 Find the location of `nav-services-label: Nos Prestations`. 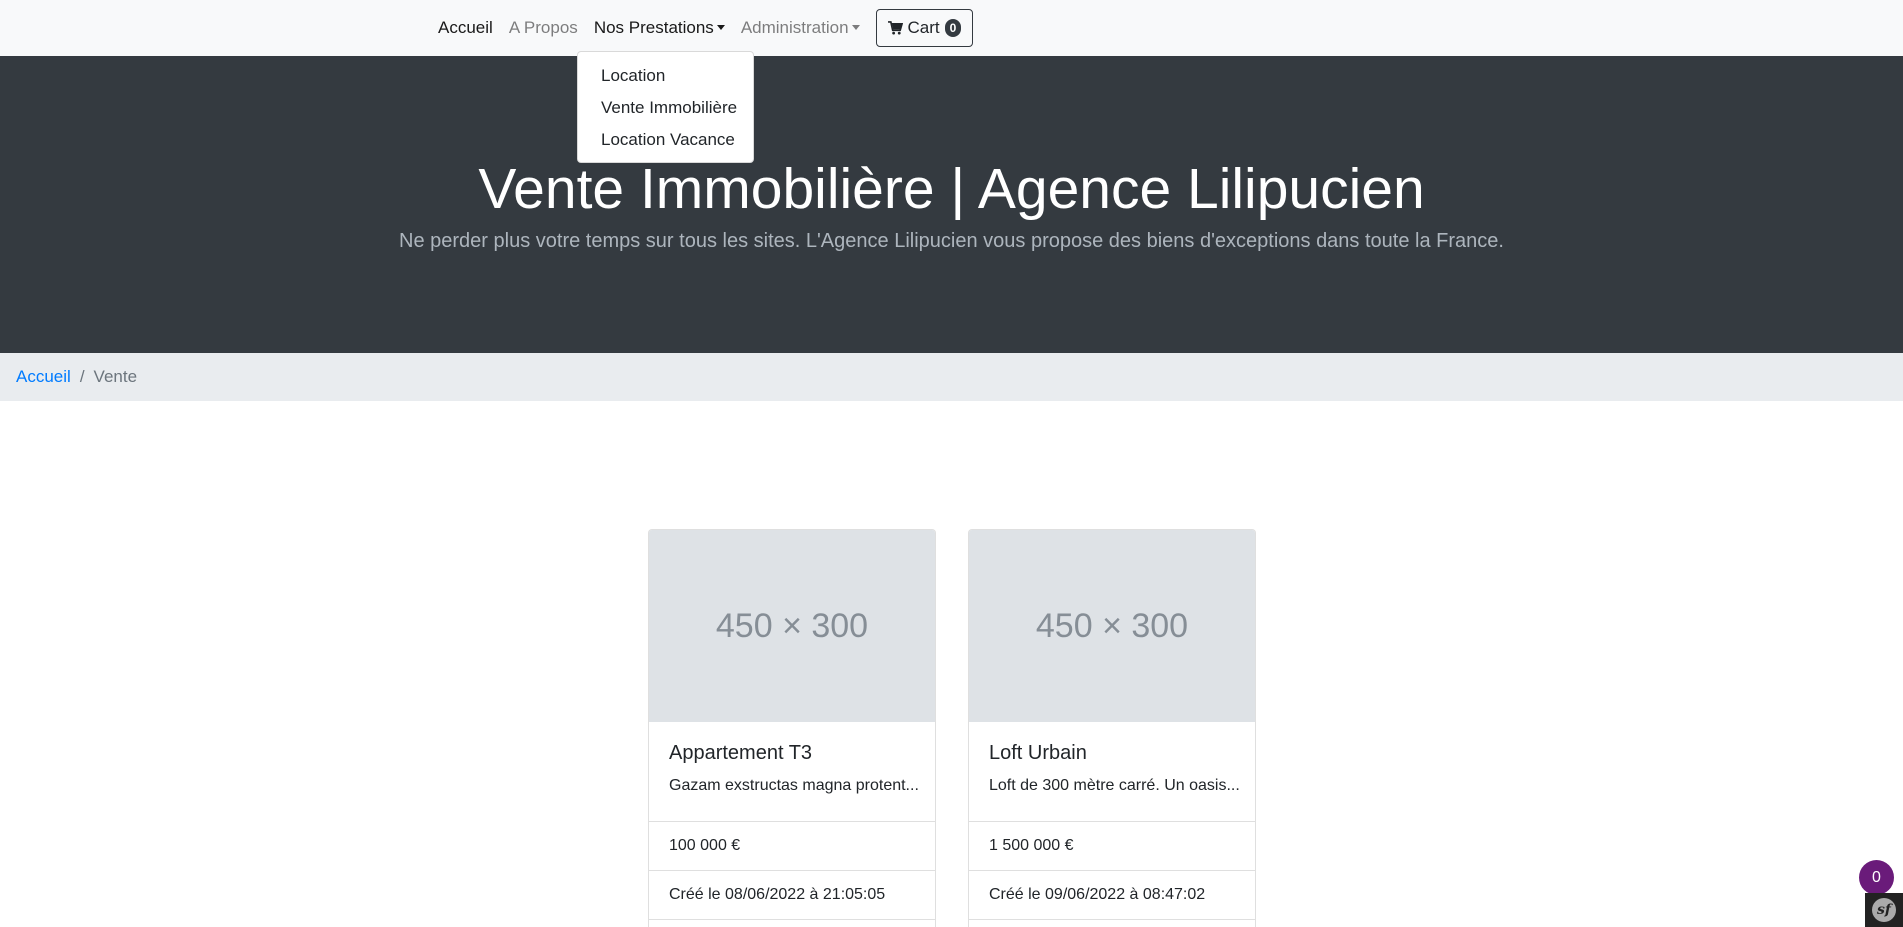

nav-services-label: Nos Prestations is located at coordinates (653, 27).